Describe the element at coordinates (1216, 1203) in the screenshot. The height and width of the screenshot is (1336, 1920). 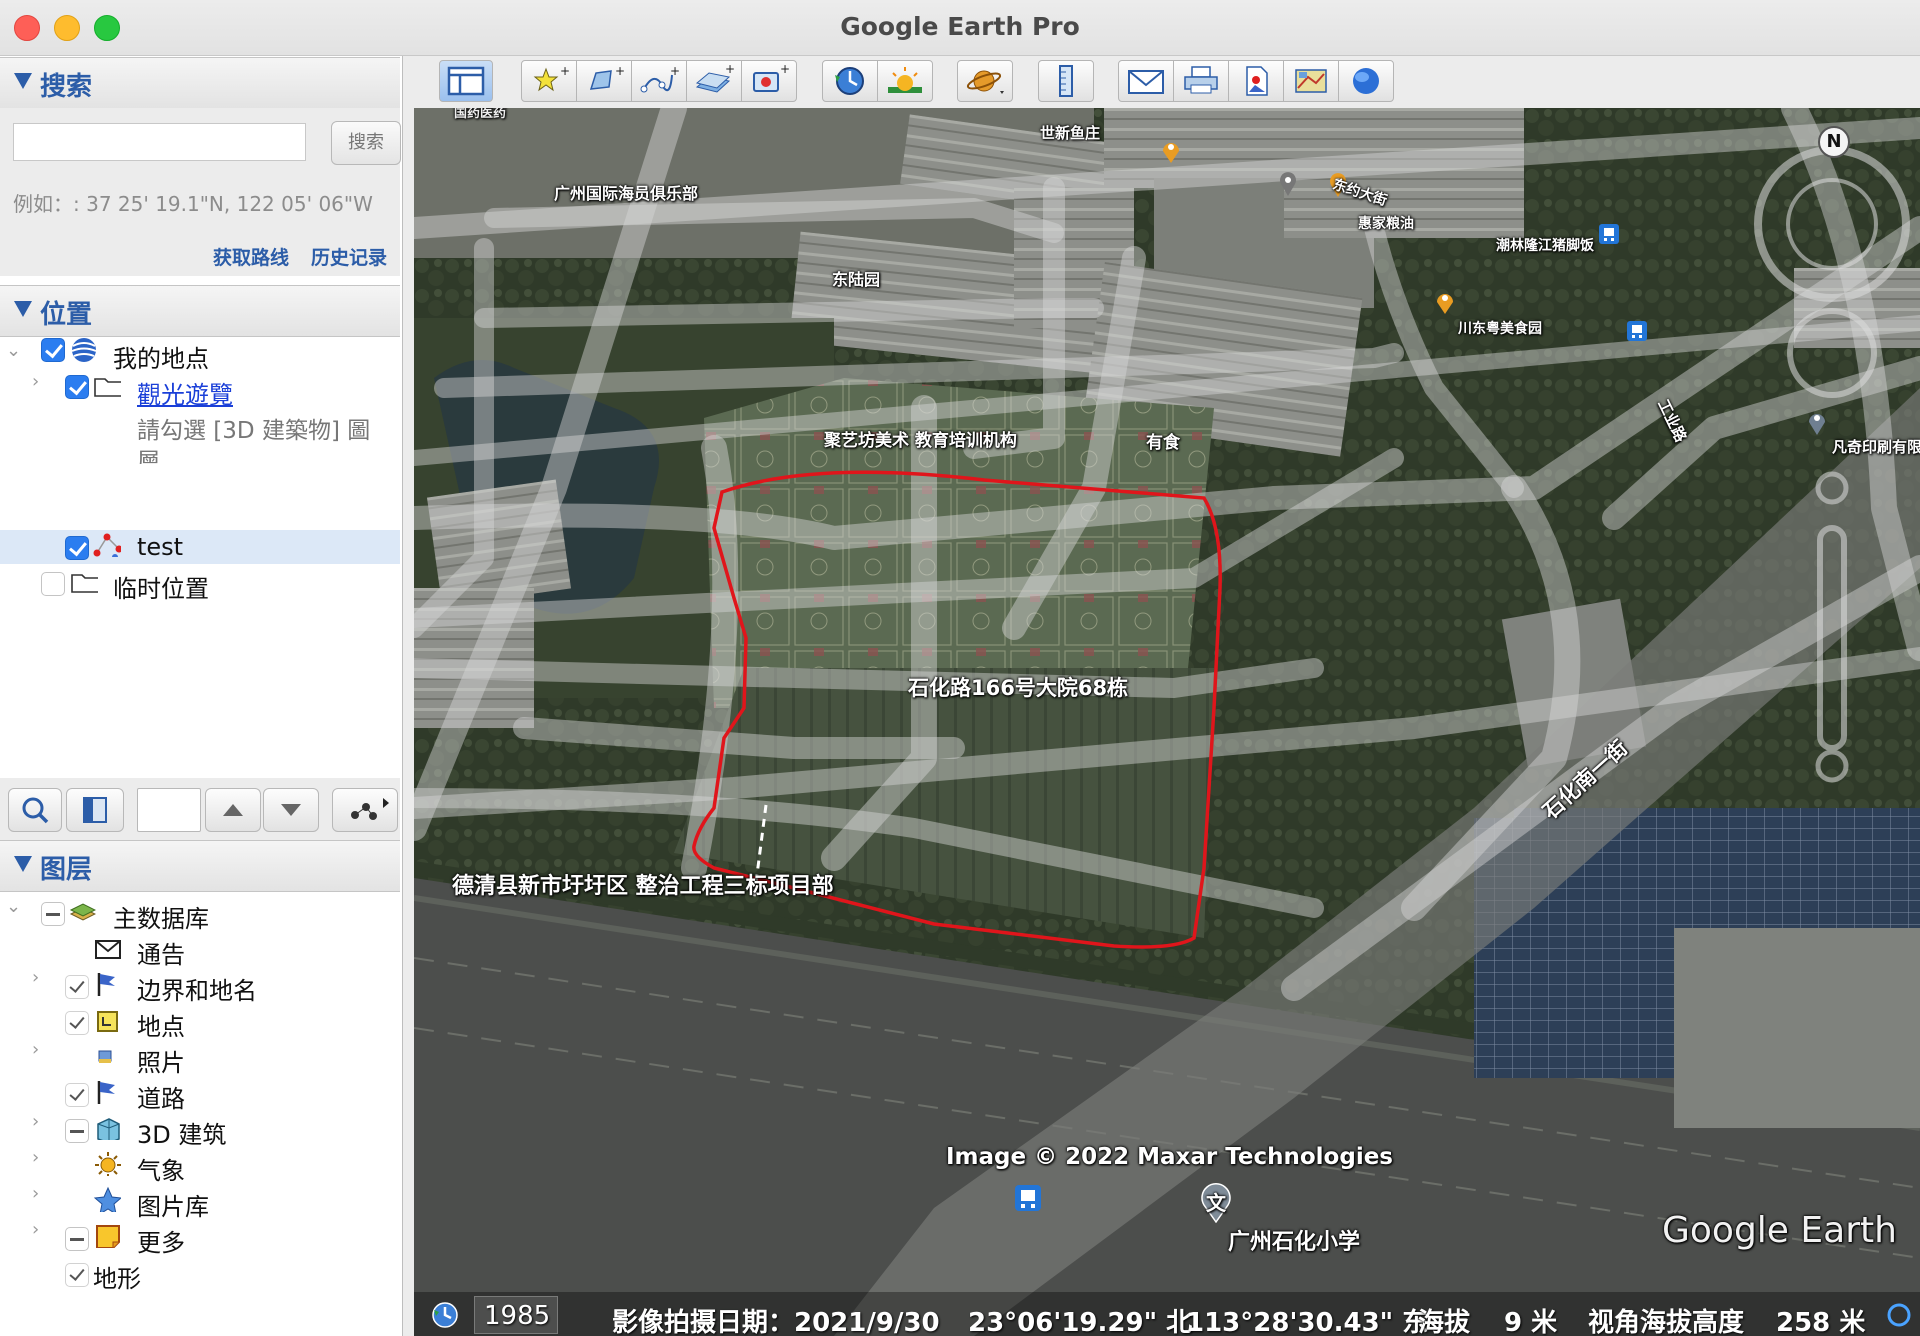
I see `school-icon-glyph: 文` at that location.